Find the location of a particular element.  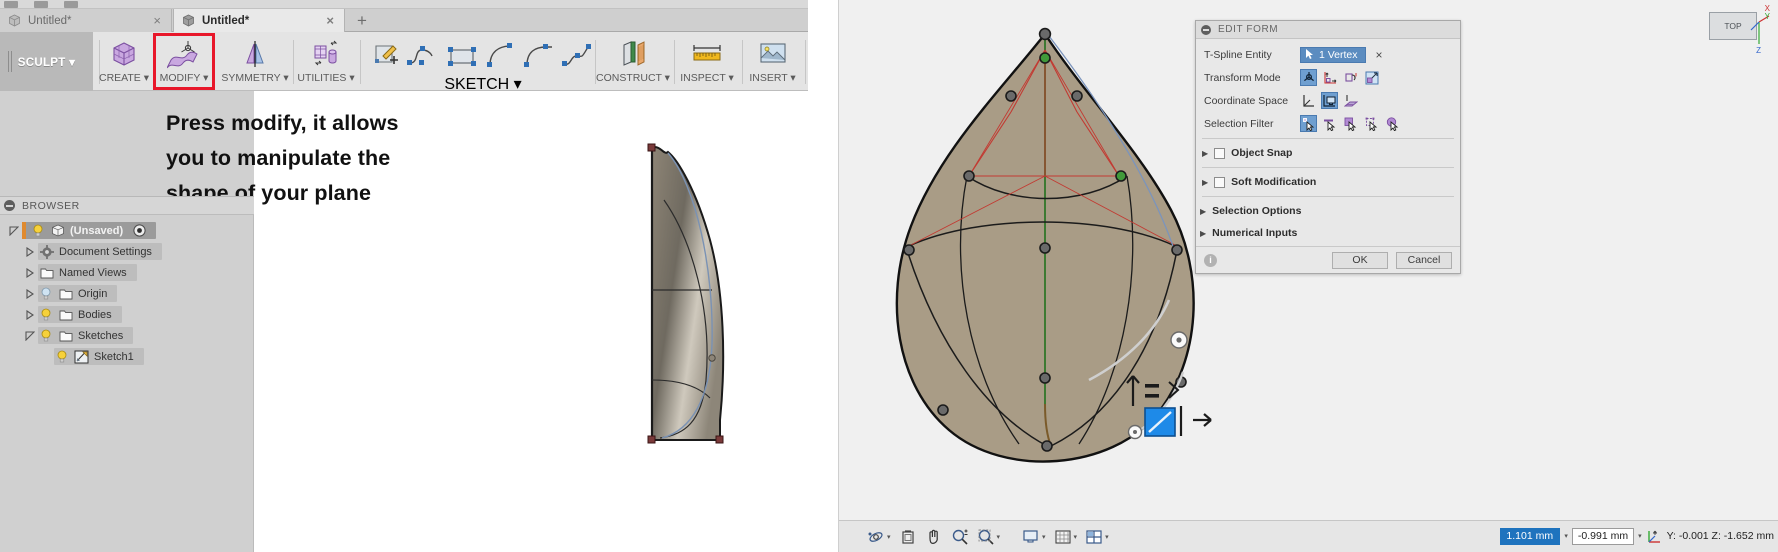

info-icon: i is located at coordinates (1210, 260).